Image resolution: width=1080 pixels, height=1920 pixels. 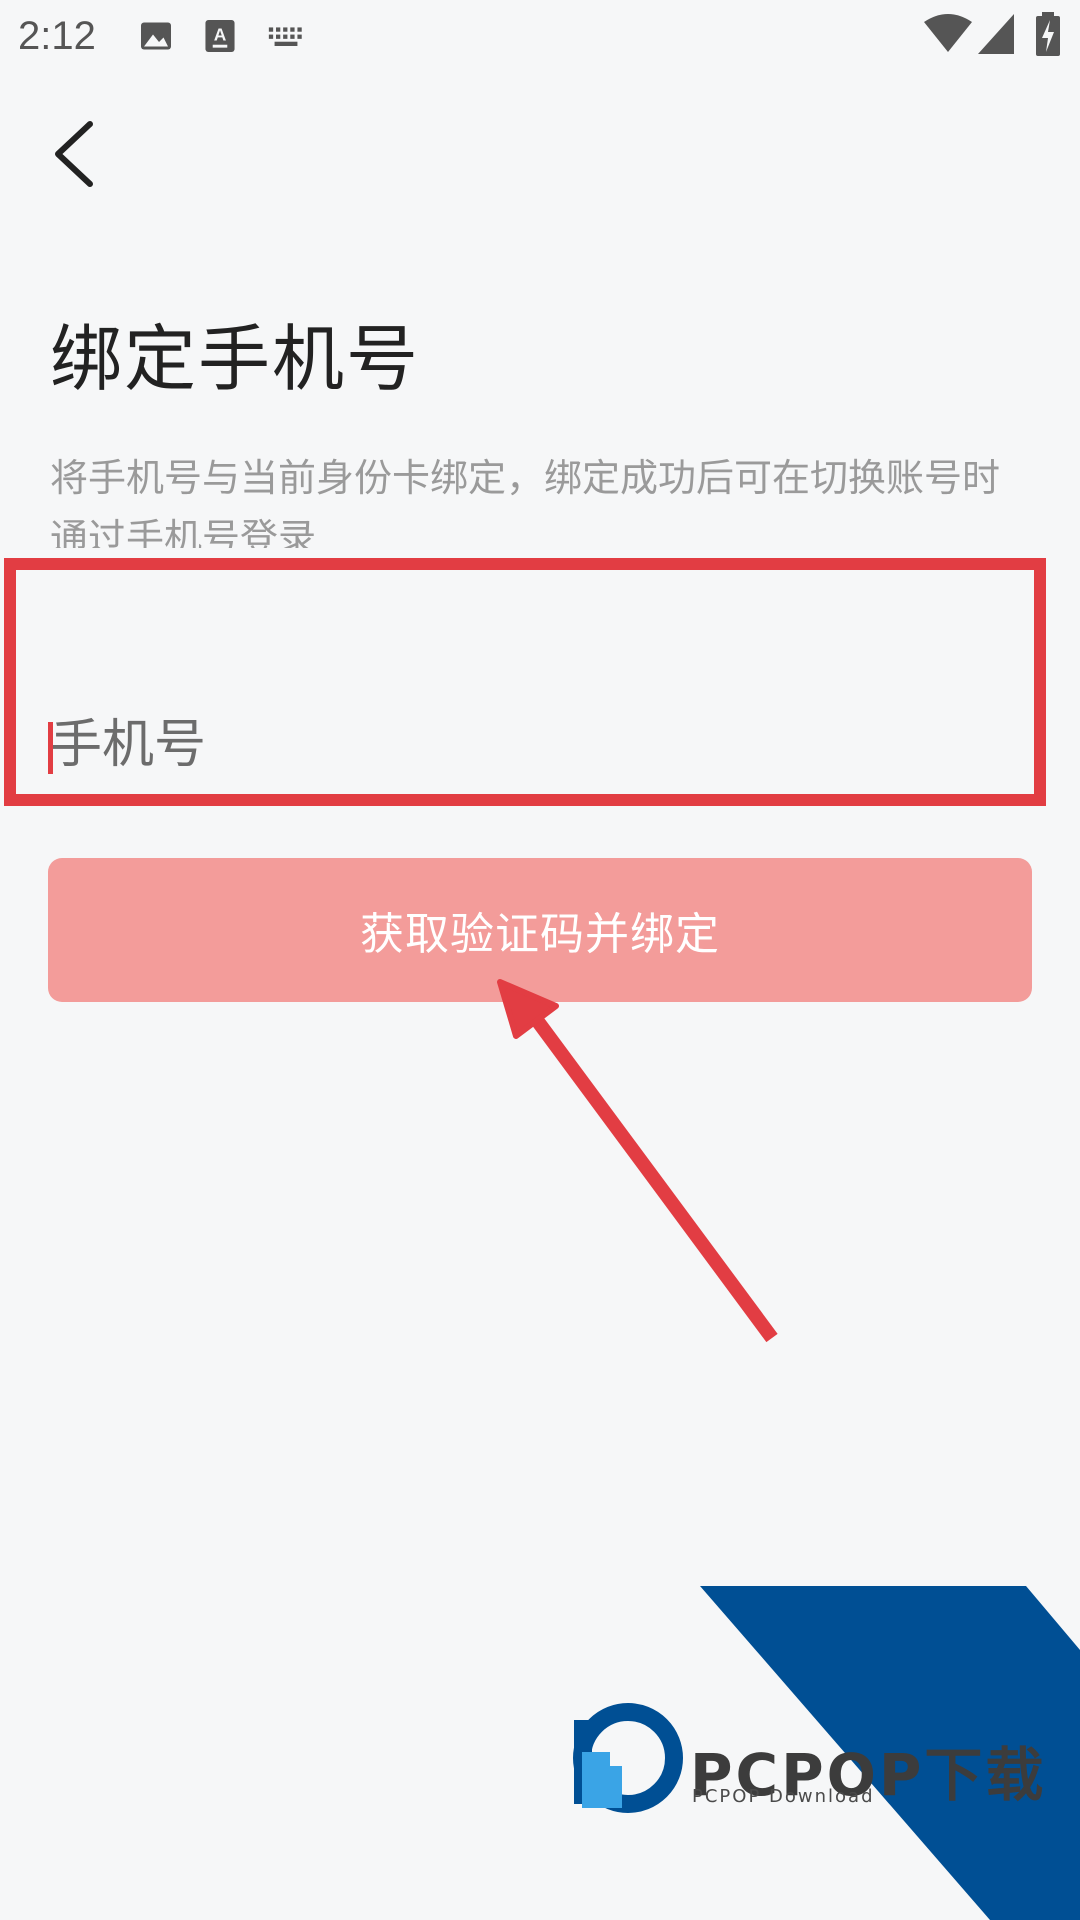 I want to click on page-title: 绑定手机号, so click(x=235, y=359).